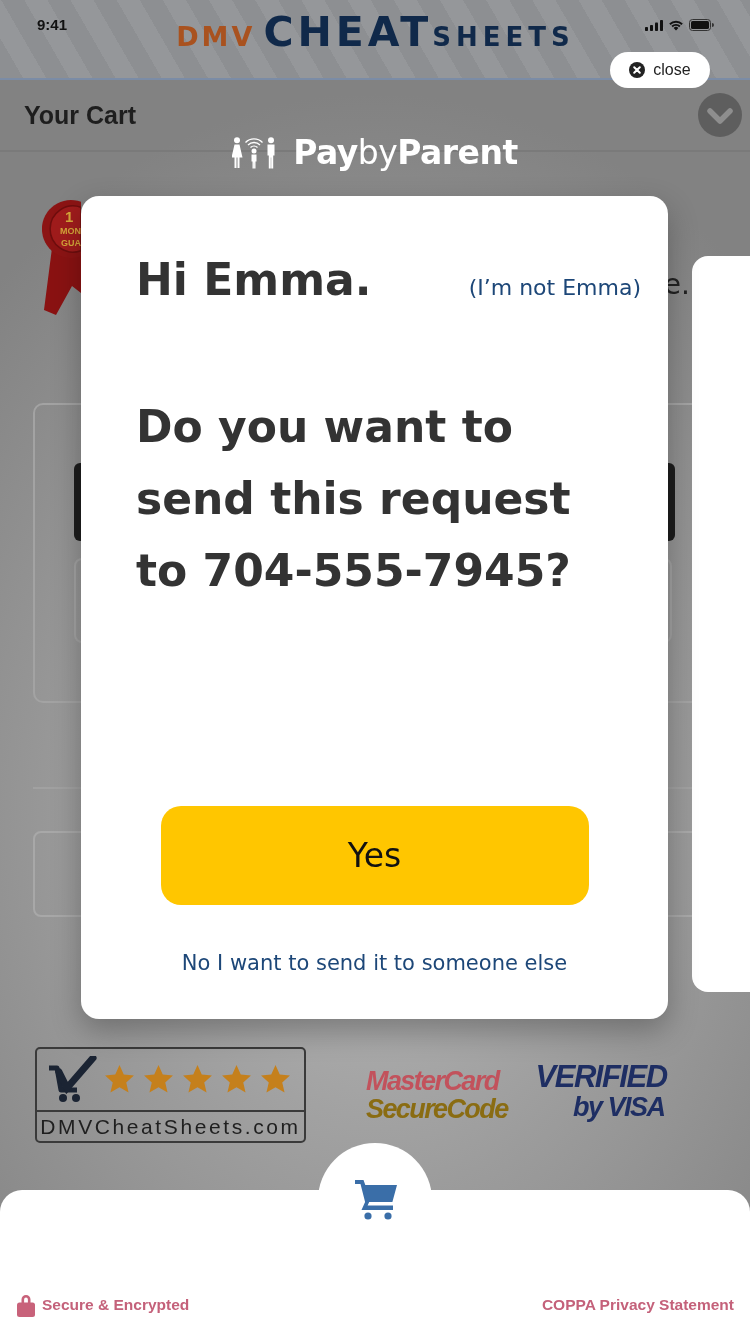 The image size is (750, 1332). I want to click on medal-text: MON, so click(70, 231).